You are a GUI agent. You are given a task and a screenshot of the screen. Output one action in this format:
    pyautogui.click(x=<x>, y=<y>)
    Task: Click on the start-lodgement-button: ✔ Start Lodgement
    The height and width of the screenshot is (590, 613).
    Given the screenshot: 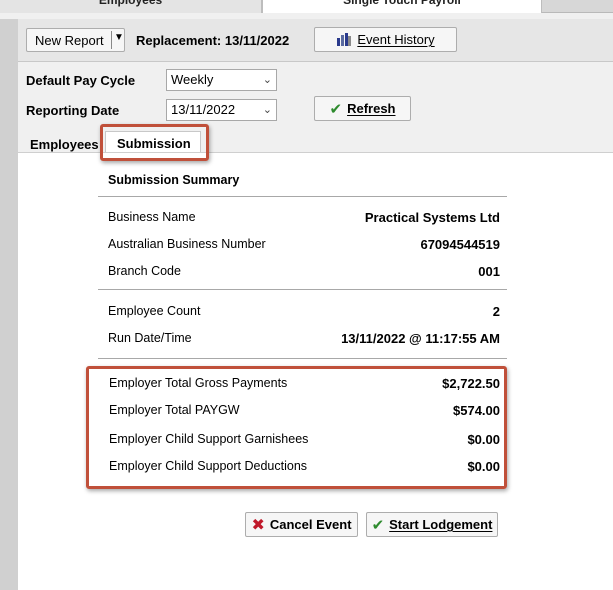 What is the action you would take?
    pyautogui.click(x=432, y=524)
    